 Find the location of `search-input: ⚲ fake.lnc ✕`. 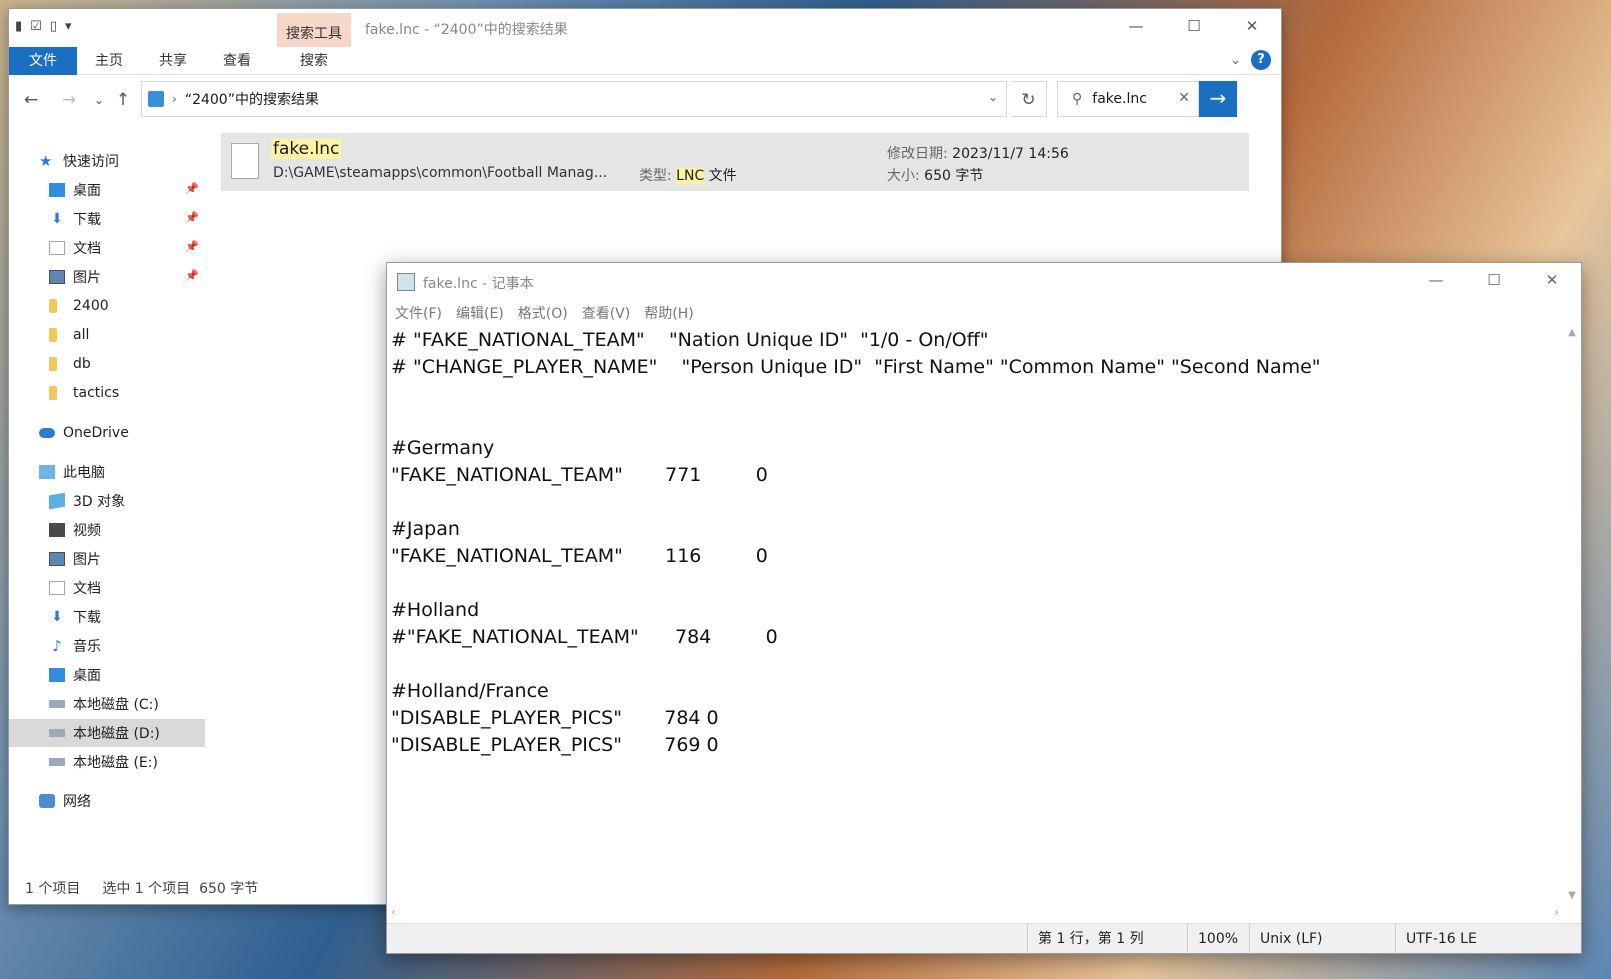

search-input: ⚲ fake.lnc ✕ is located at coordinates (1128, 99).